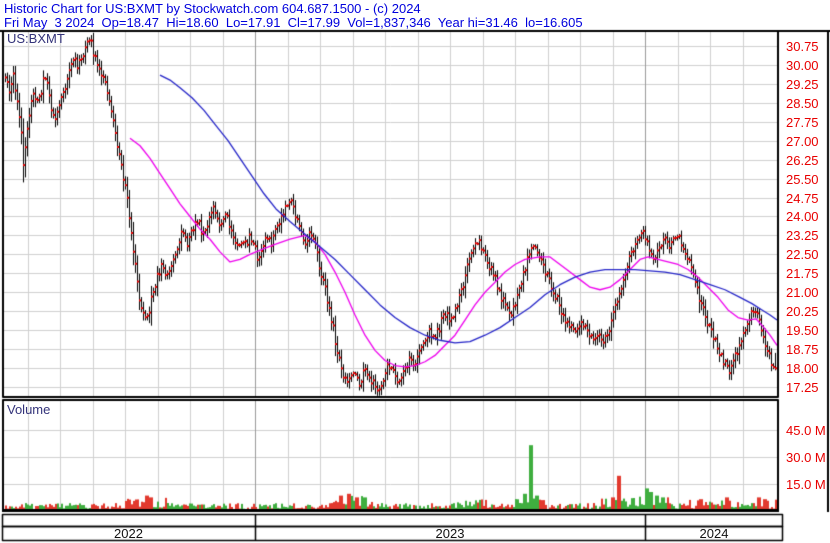 The width and height of the screenshot is (830, 543). Describe the element at coordinates (802, 387) in the screenshot. I see `price-tick-label: 17.25` at that location.